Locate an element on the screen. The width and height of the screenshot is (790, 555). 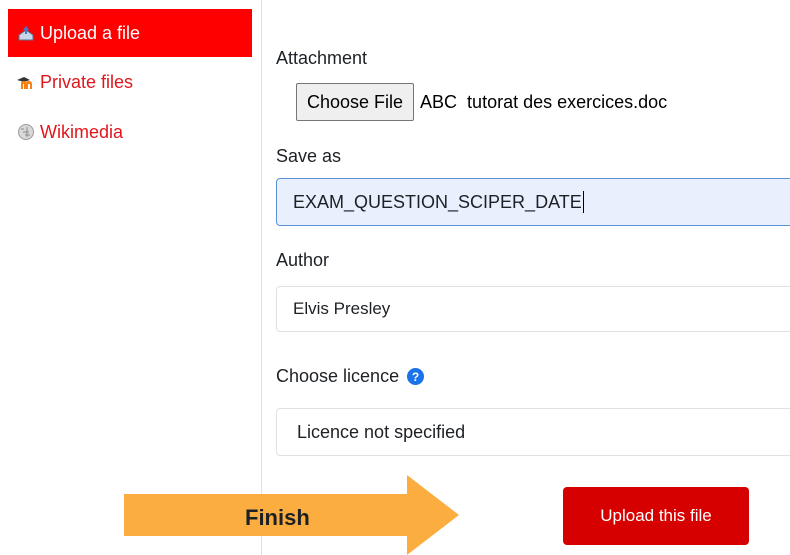
choose-licence-label: Choose licence is located at coordinates (338, 376).